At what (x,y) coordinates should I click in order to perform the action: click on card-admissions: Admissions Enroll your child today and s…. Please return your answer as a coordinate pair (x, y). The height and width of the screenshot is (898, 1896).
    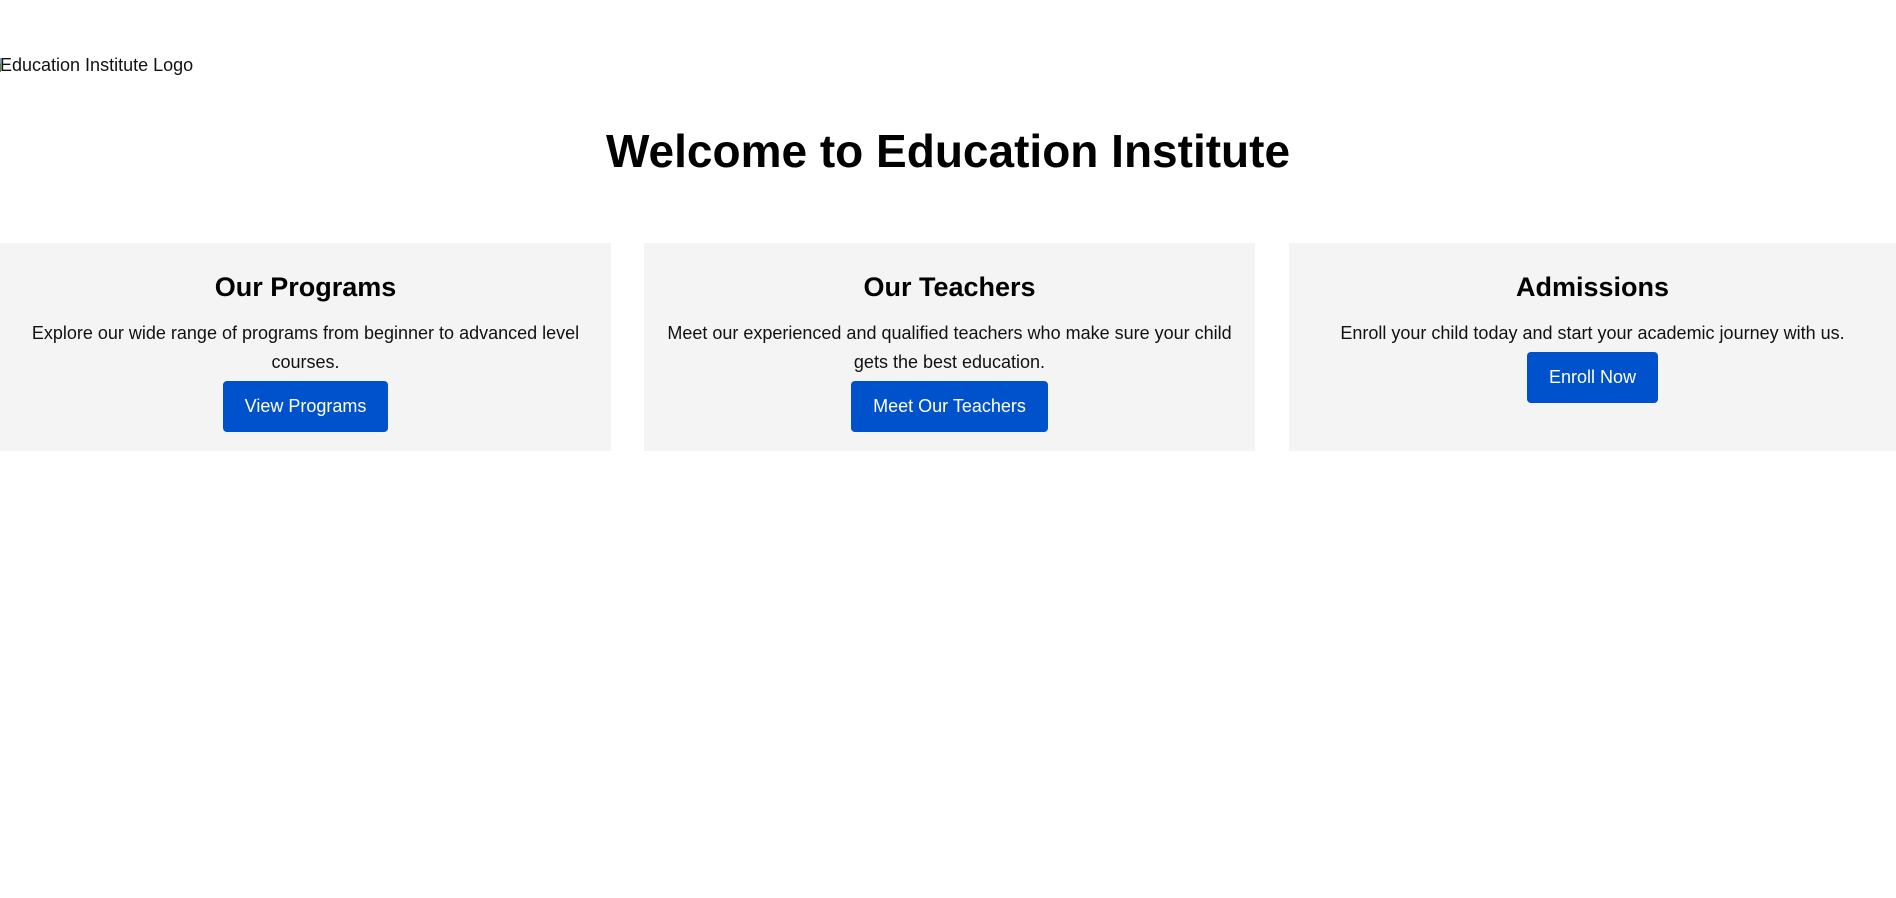
    Looking at the image, I should click on (1592, 347).